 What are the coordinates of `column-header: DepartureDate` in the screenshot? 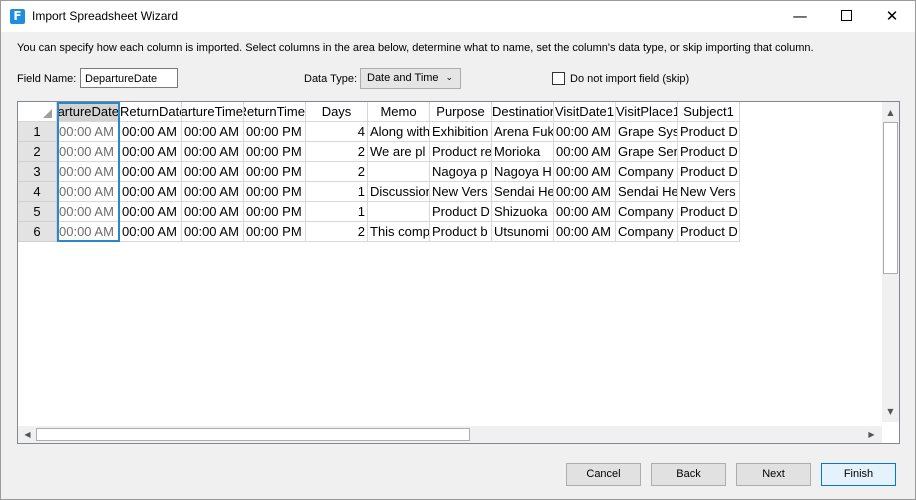 It's located at (88, 112).